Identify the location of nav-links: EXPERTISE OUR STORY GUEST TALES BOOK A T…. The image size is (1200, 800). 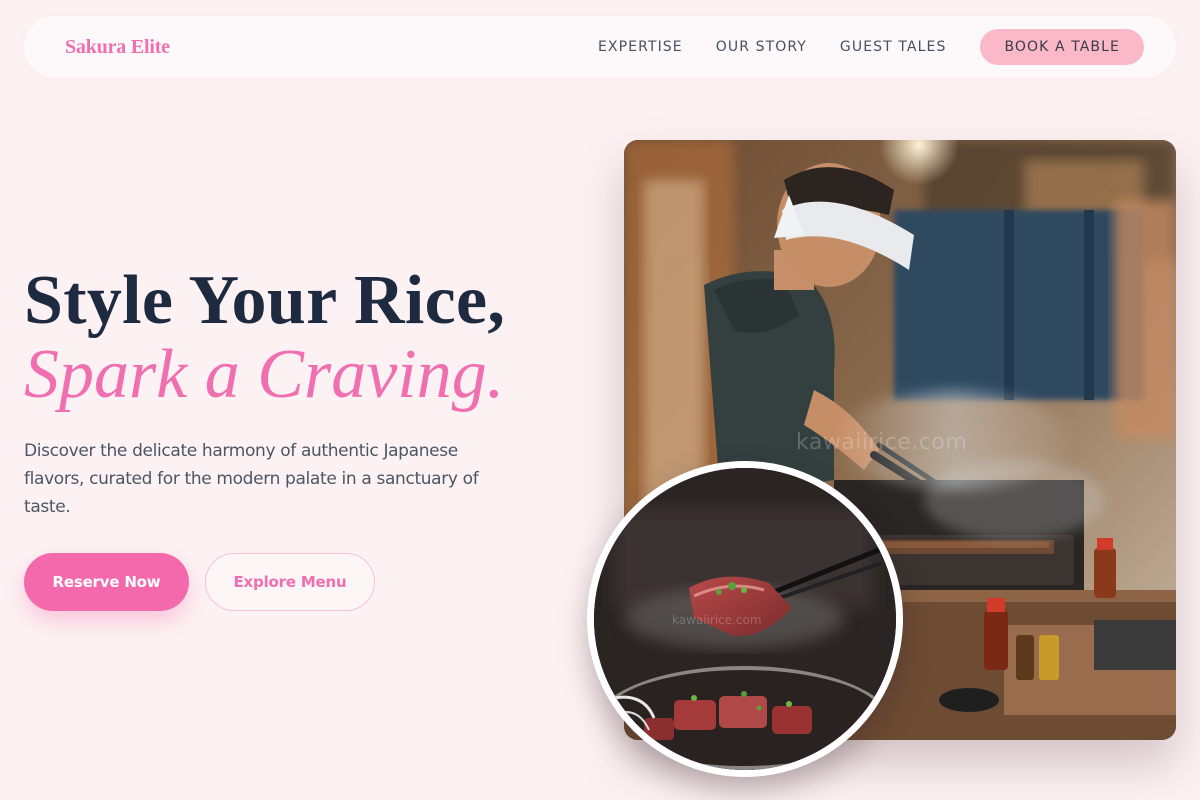
(871, 47).